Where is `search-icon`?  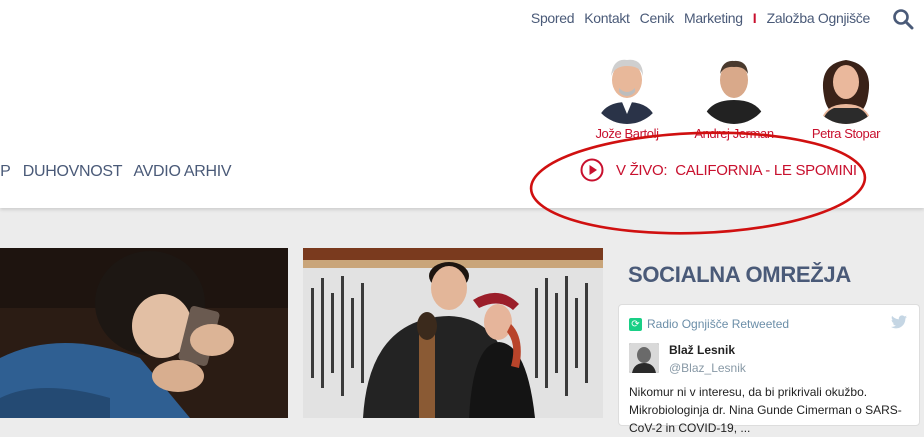
search-icon is located at coordinates (903, 19).